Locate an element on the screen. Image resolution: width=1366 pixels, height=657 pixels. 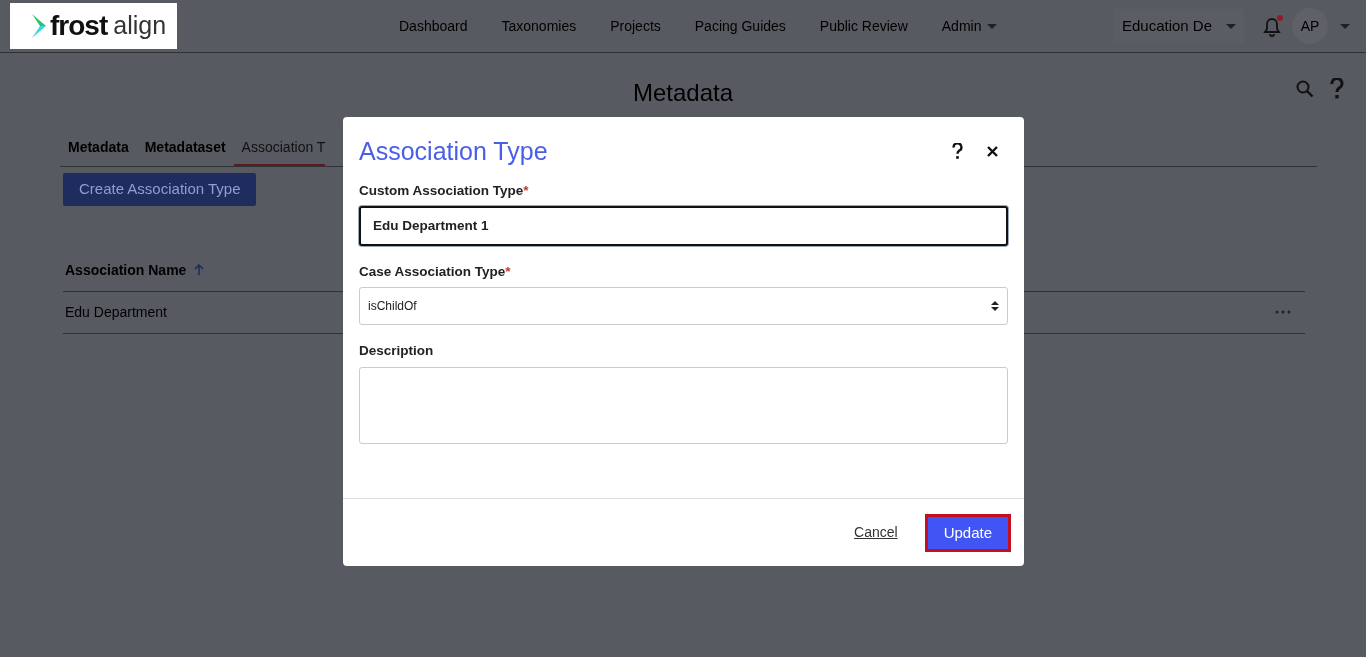
field-label: Description is located at coordinates (397, 351).